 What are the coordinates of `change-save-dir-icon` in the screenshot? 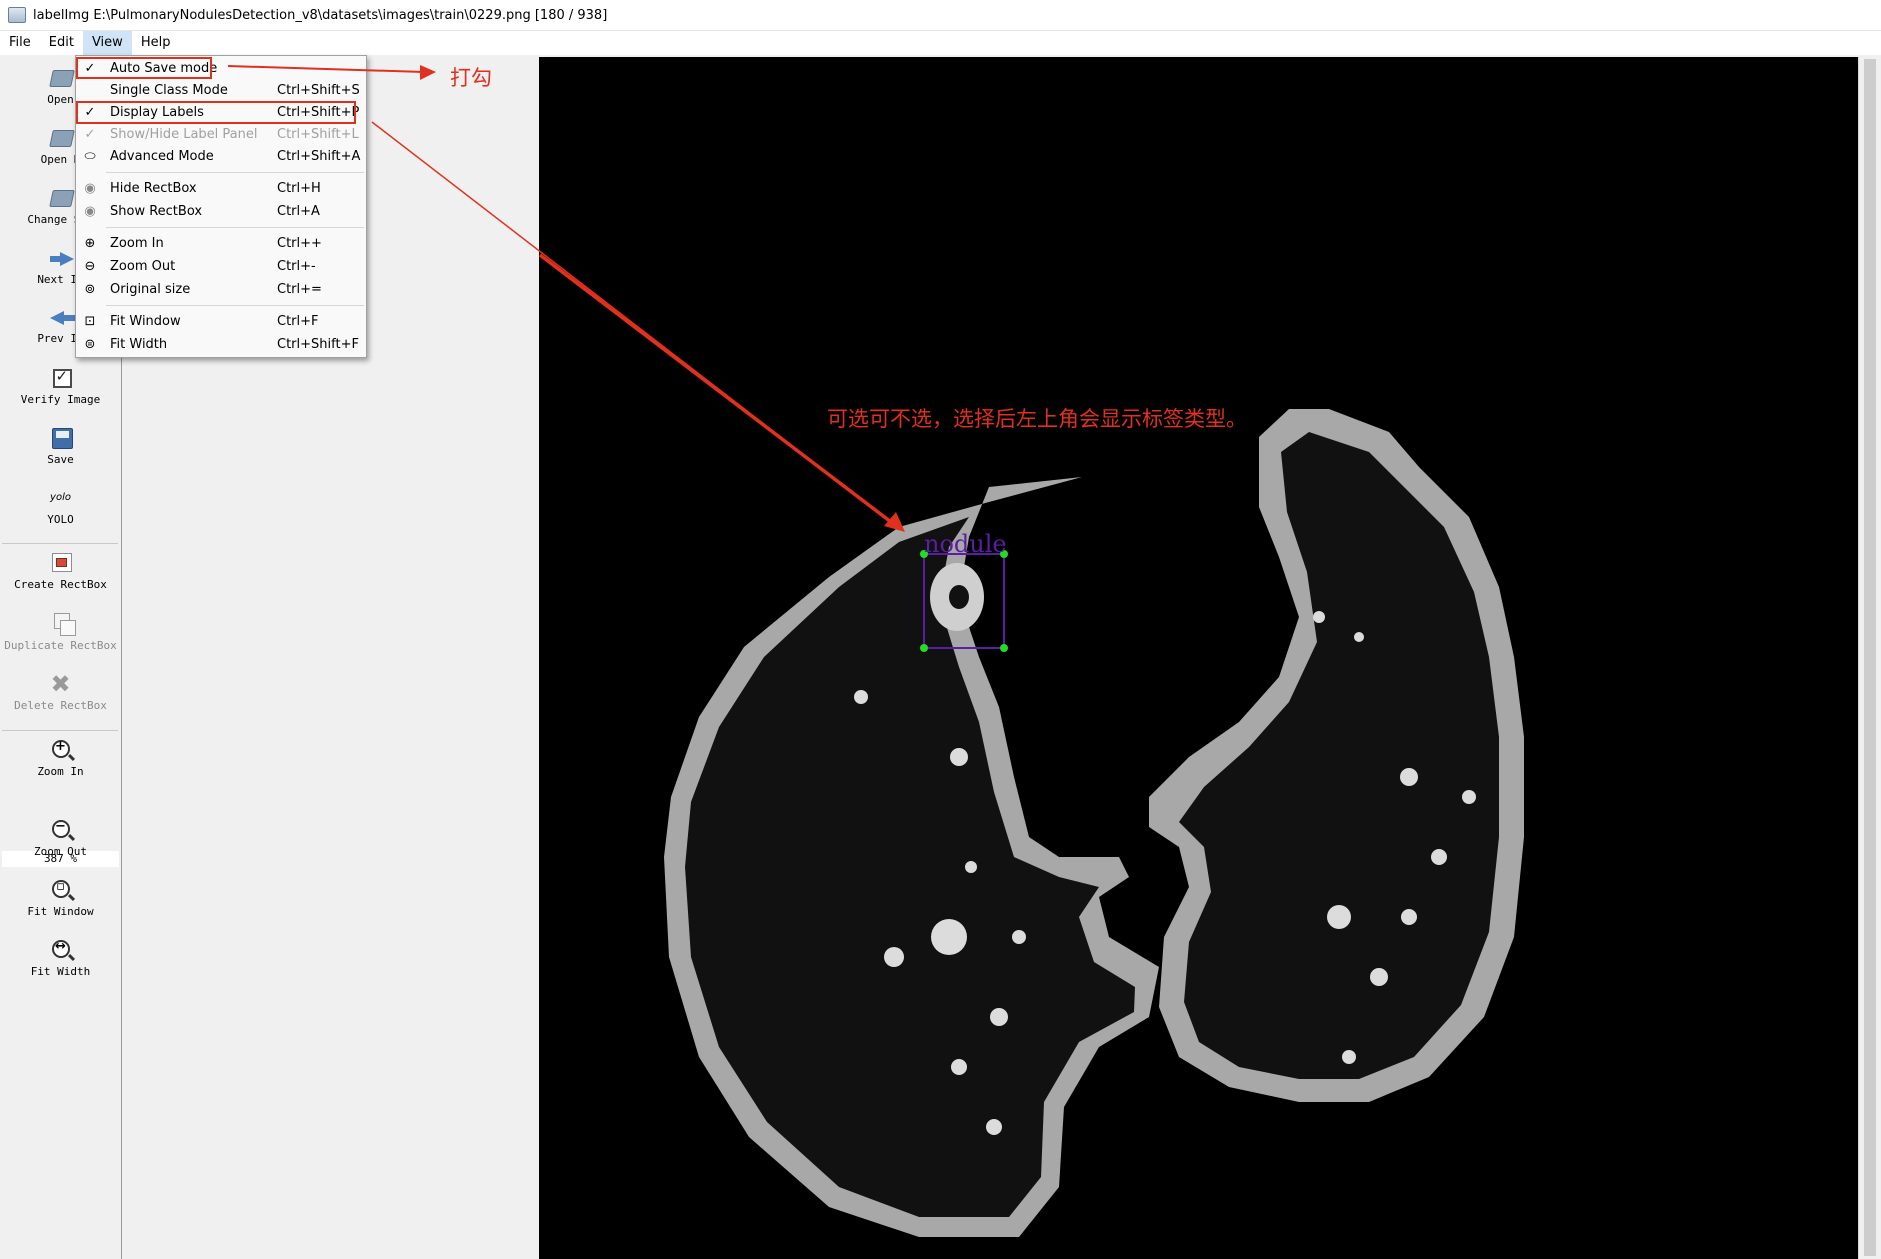 It's located at (61, 198).